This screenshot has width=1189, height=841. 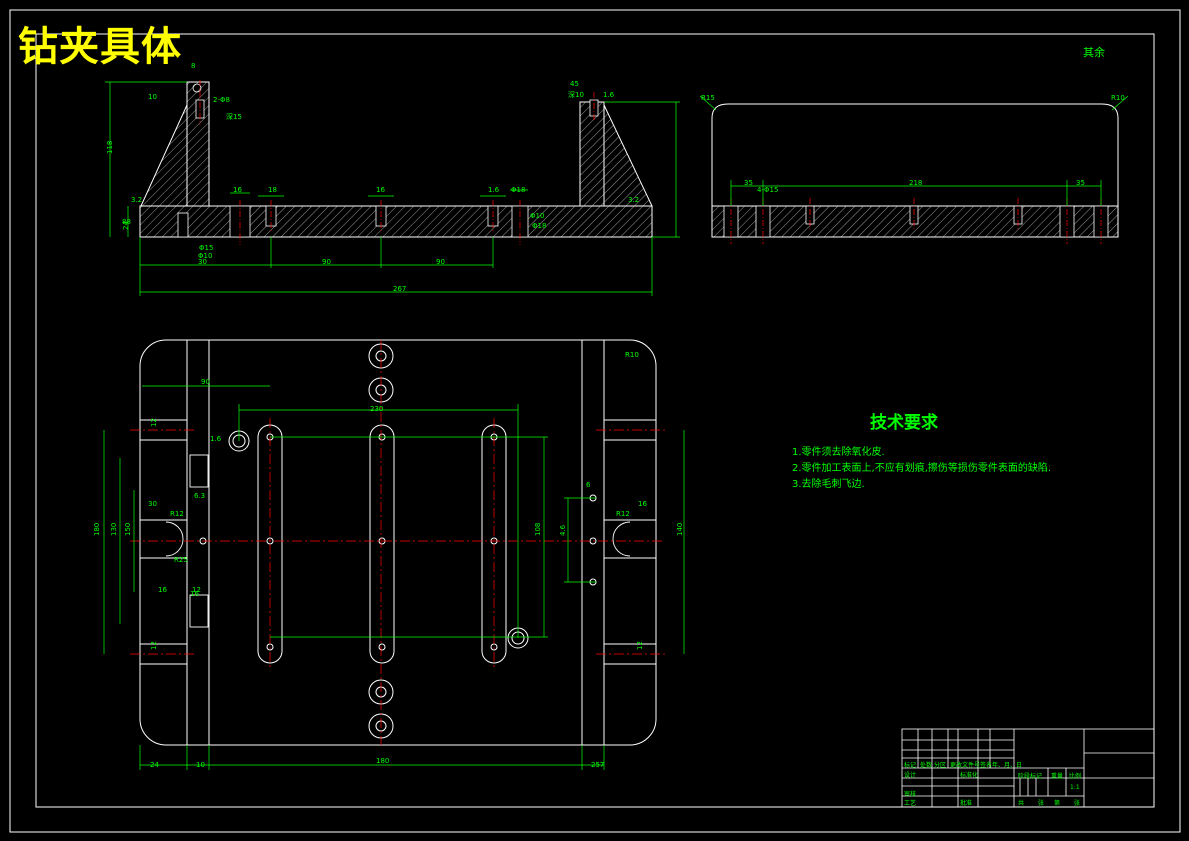 What do you see at coordinates (1041, 803) in the screenshot?
I see `tb-sheet-1: 张` at bounding box center [1041, 803].